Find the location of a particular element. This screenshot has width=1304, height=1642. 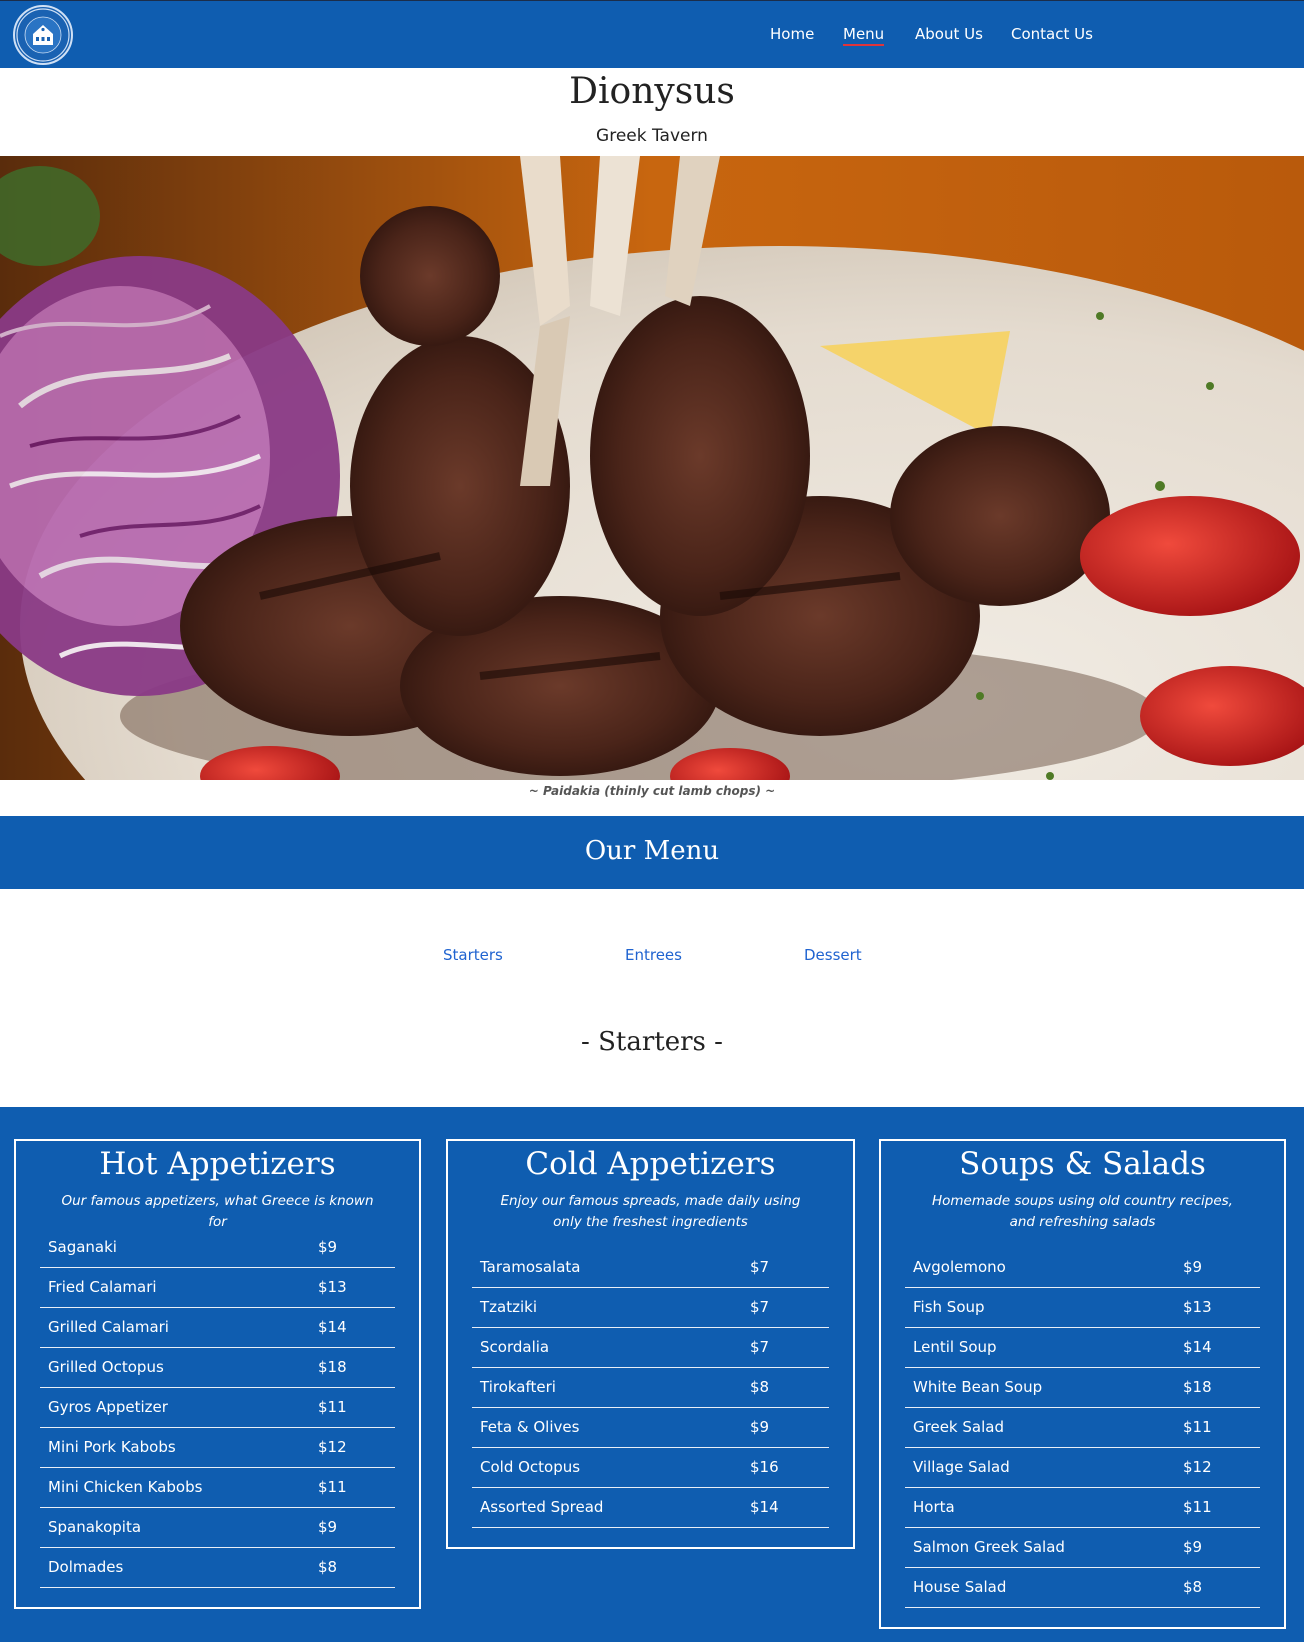

menu-item: Tzatziki $7 is located at coordinates (650, 1308).